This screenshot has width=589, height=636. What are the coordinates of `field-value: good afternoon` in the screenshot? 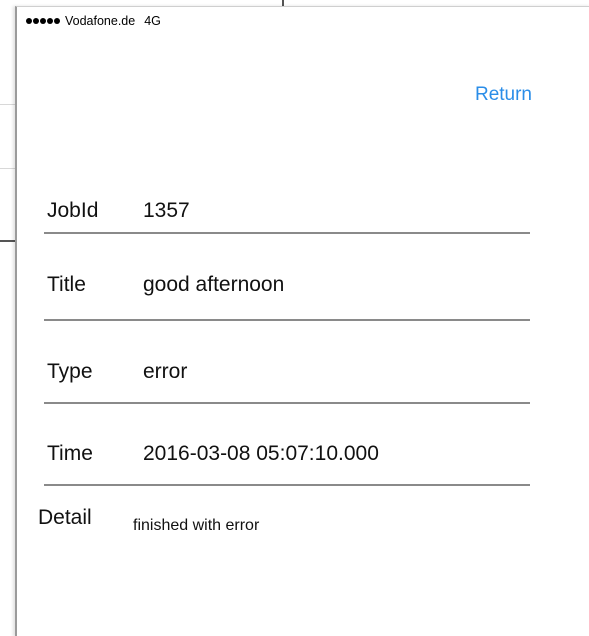 It's located at (214, 284).